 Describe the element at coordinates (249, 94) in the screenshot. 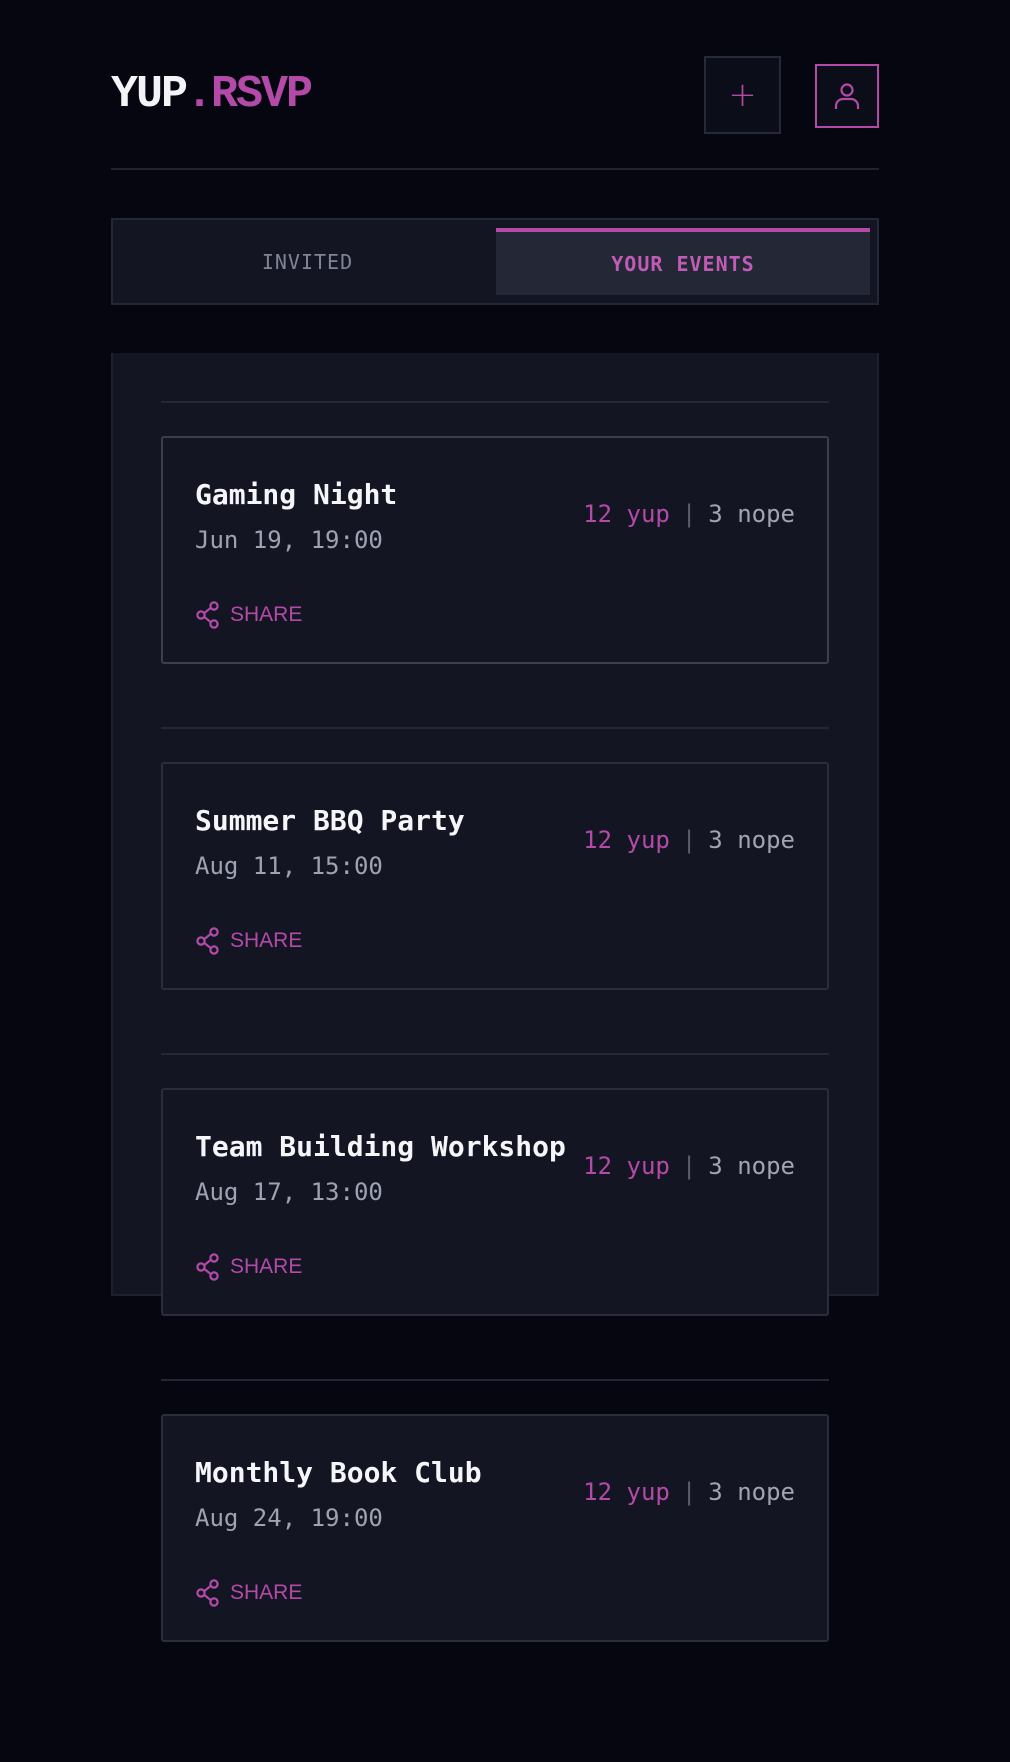

I see `logo-rsvp: .RSVP` at that location.